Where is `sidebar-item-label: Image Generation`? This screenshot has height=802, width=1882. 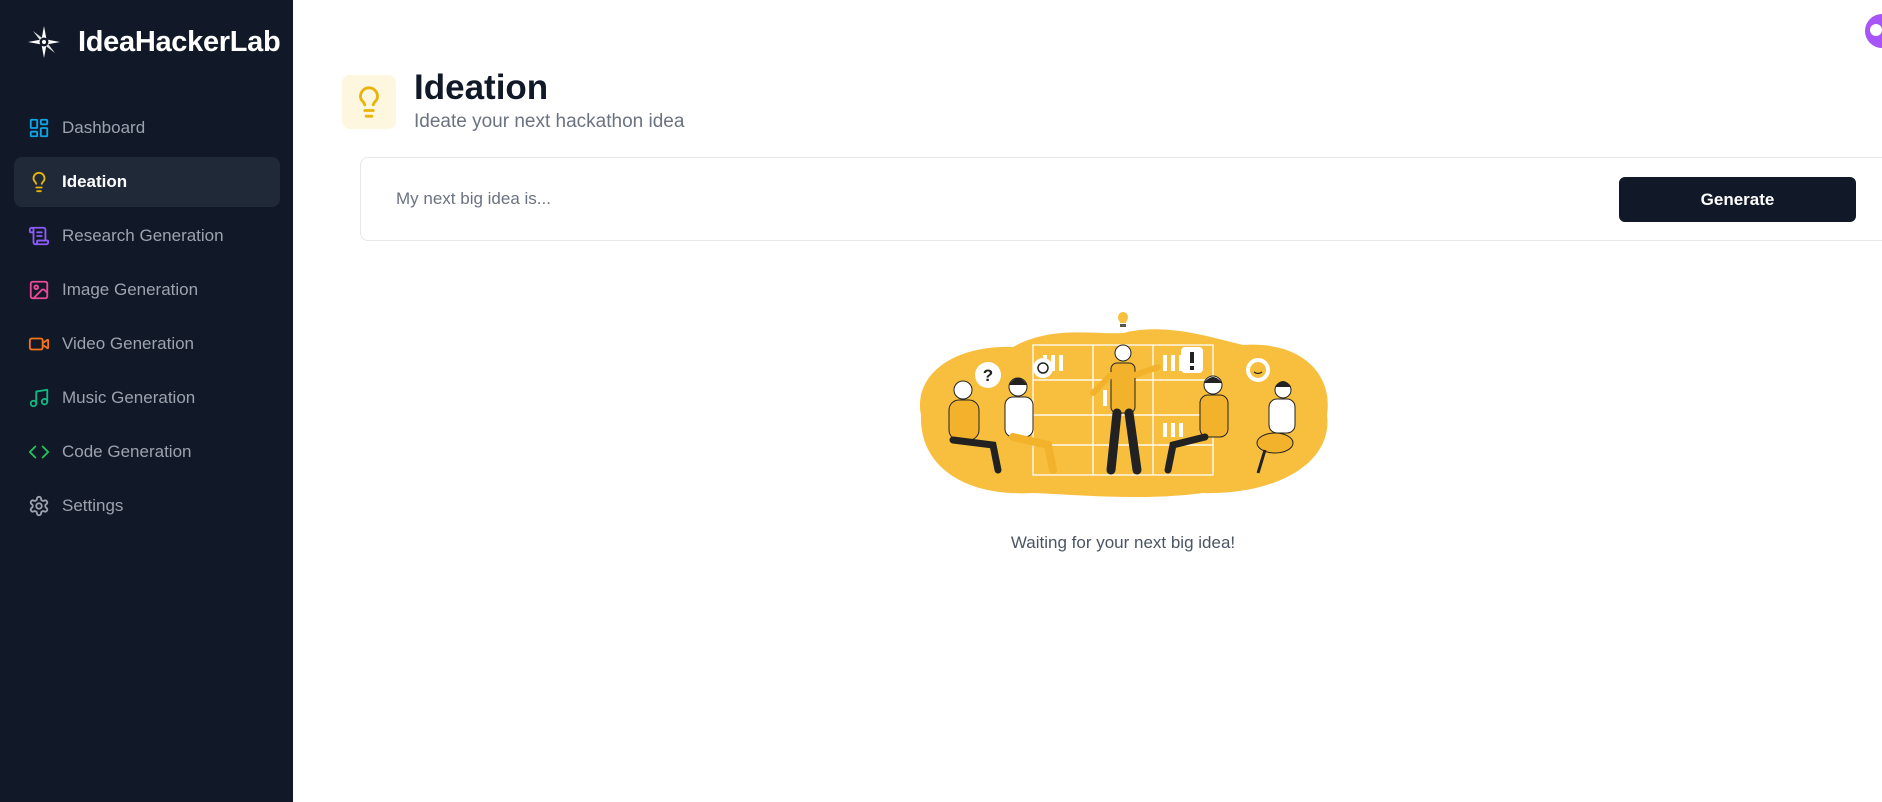
sidebar-item-label: Image Generation is located at coordinates (130, 289).